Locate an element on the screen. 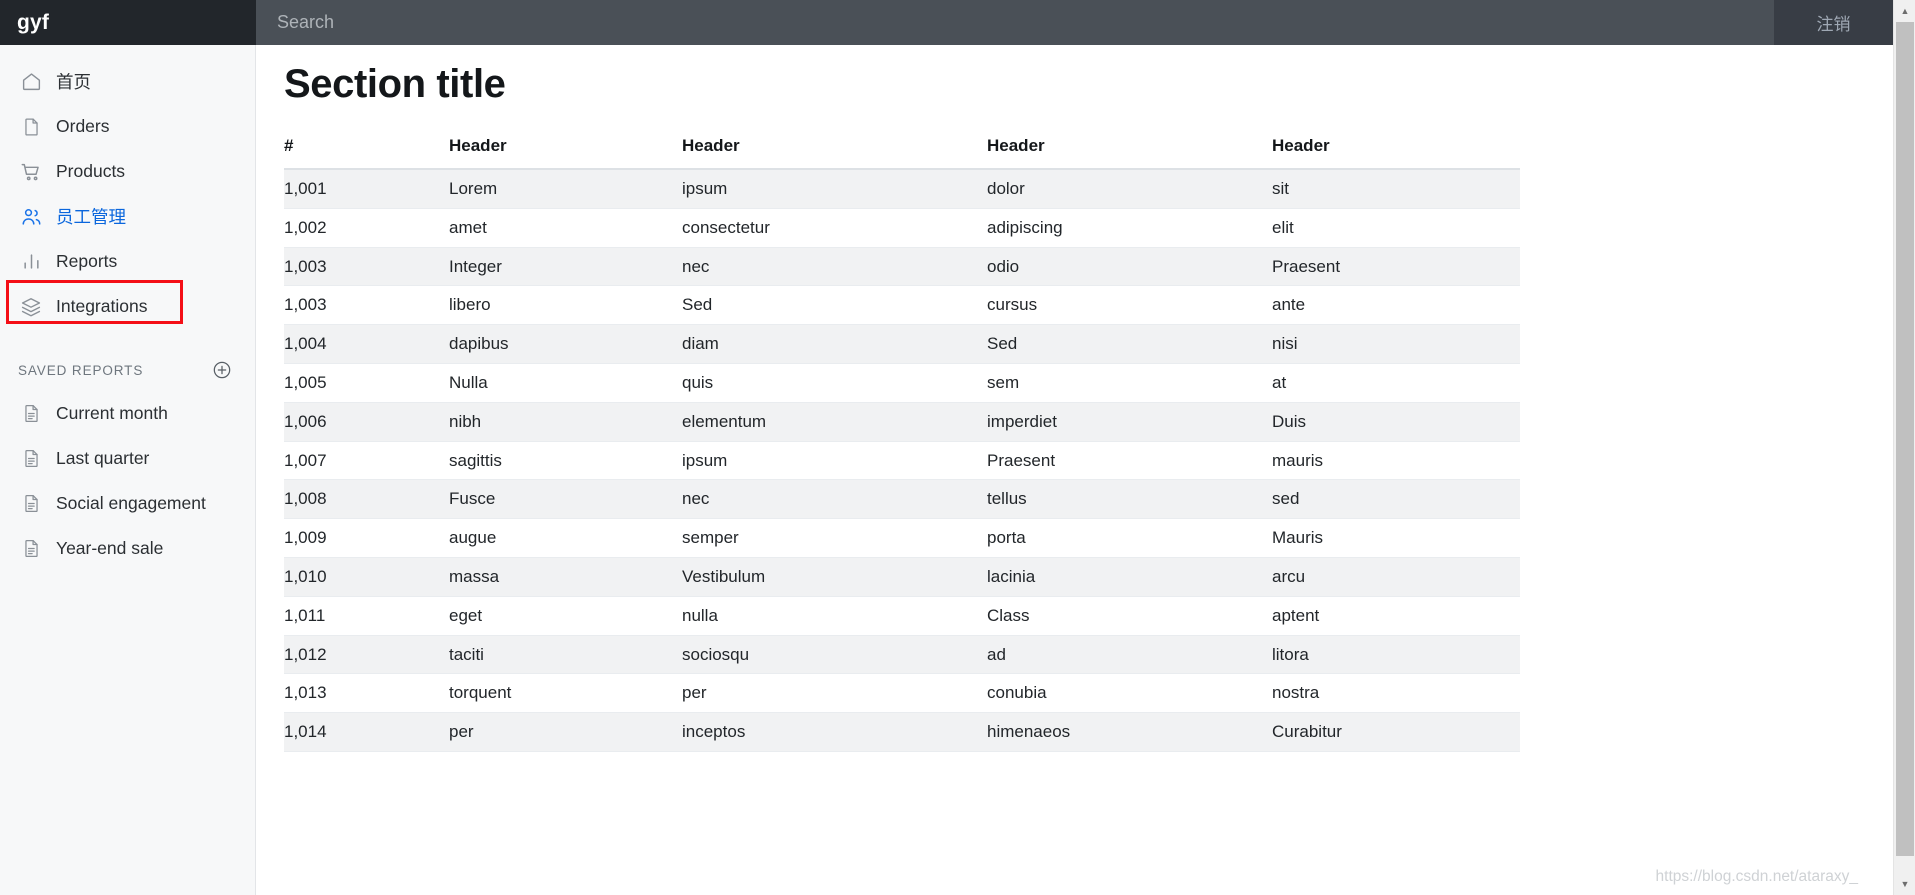 This screenshot has width=1915, height=895. column-header-1: Header is located at coordinates (565, 153).